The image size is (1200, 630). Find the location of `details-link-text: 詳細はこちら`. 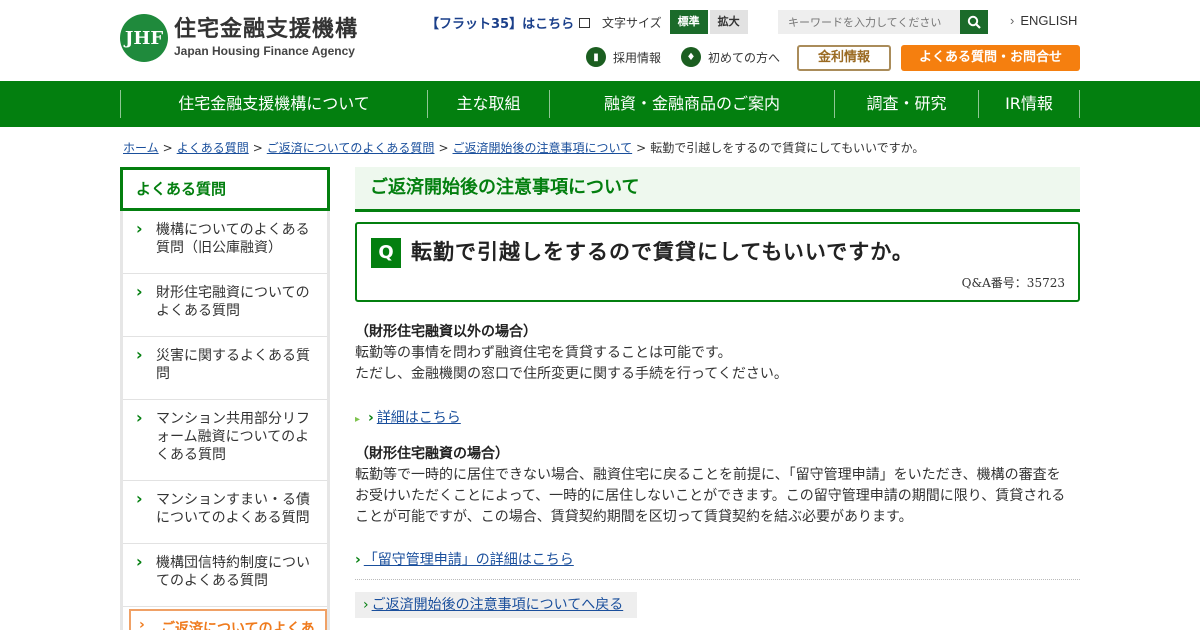

details-link-text: 詳細はこちら is located at coordinates (419, 418).